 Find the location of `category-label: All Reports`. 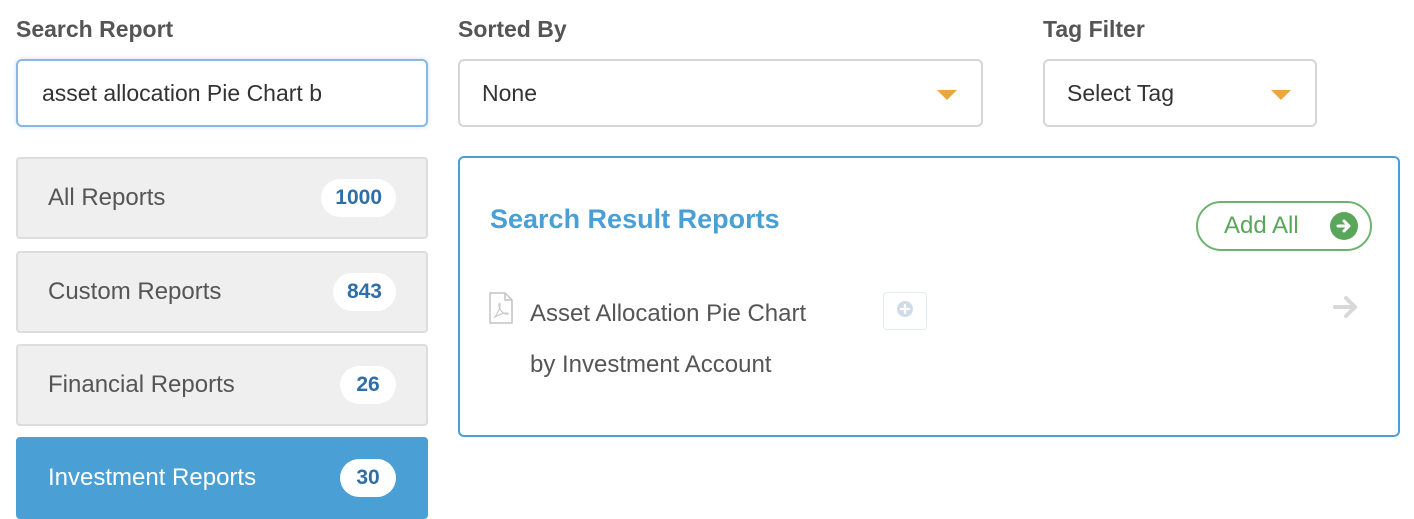

category-label: All Reports is located at coordinates (107, 197).